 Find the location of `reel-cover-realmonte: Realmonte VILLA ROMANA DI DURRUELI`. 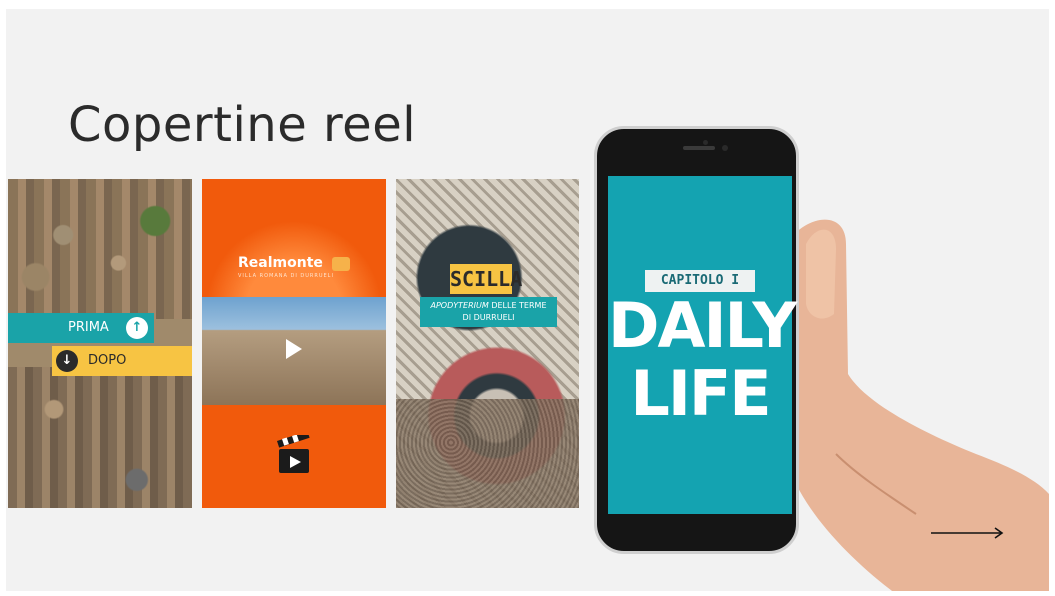

reel-cover-realmonte: Realmonte VILLA ROMANA DI DURRUELI is located at coordinates (294, 343).